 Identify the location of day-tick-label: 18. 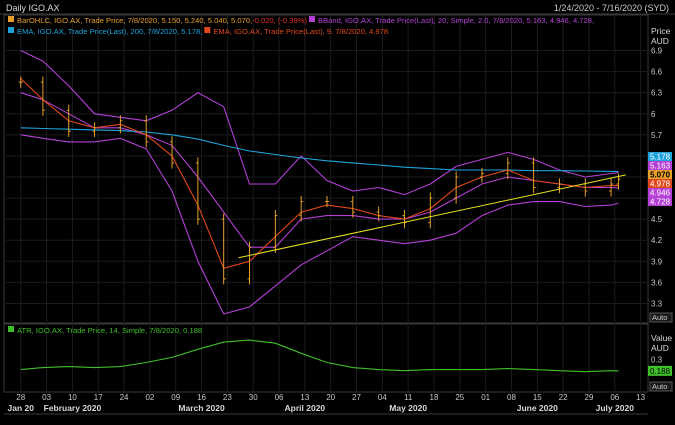
(434, 397).